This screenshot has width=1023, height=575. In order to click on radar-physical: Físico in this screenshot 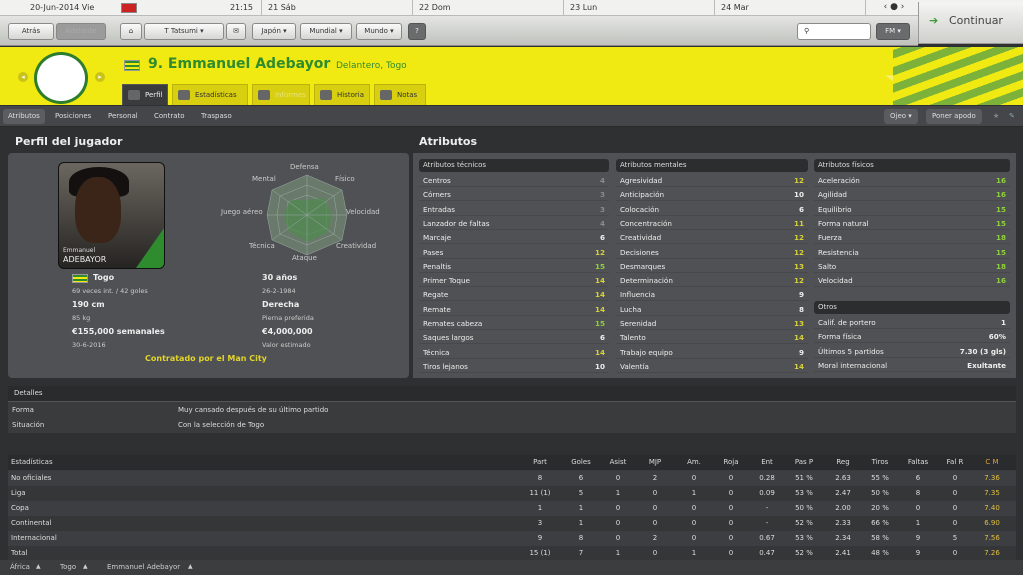, I will do `click(345, 179)`.